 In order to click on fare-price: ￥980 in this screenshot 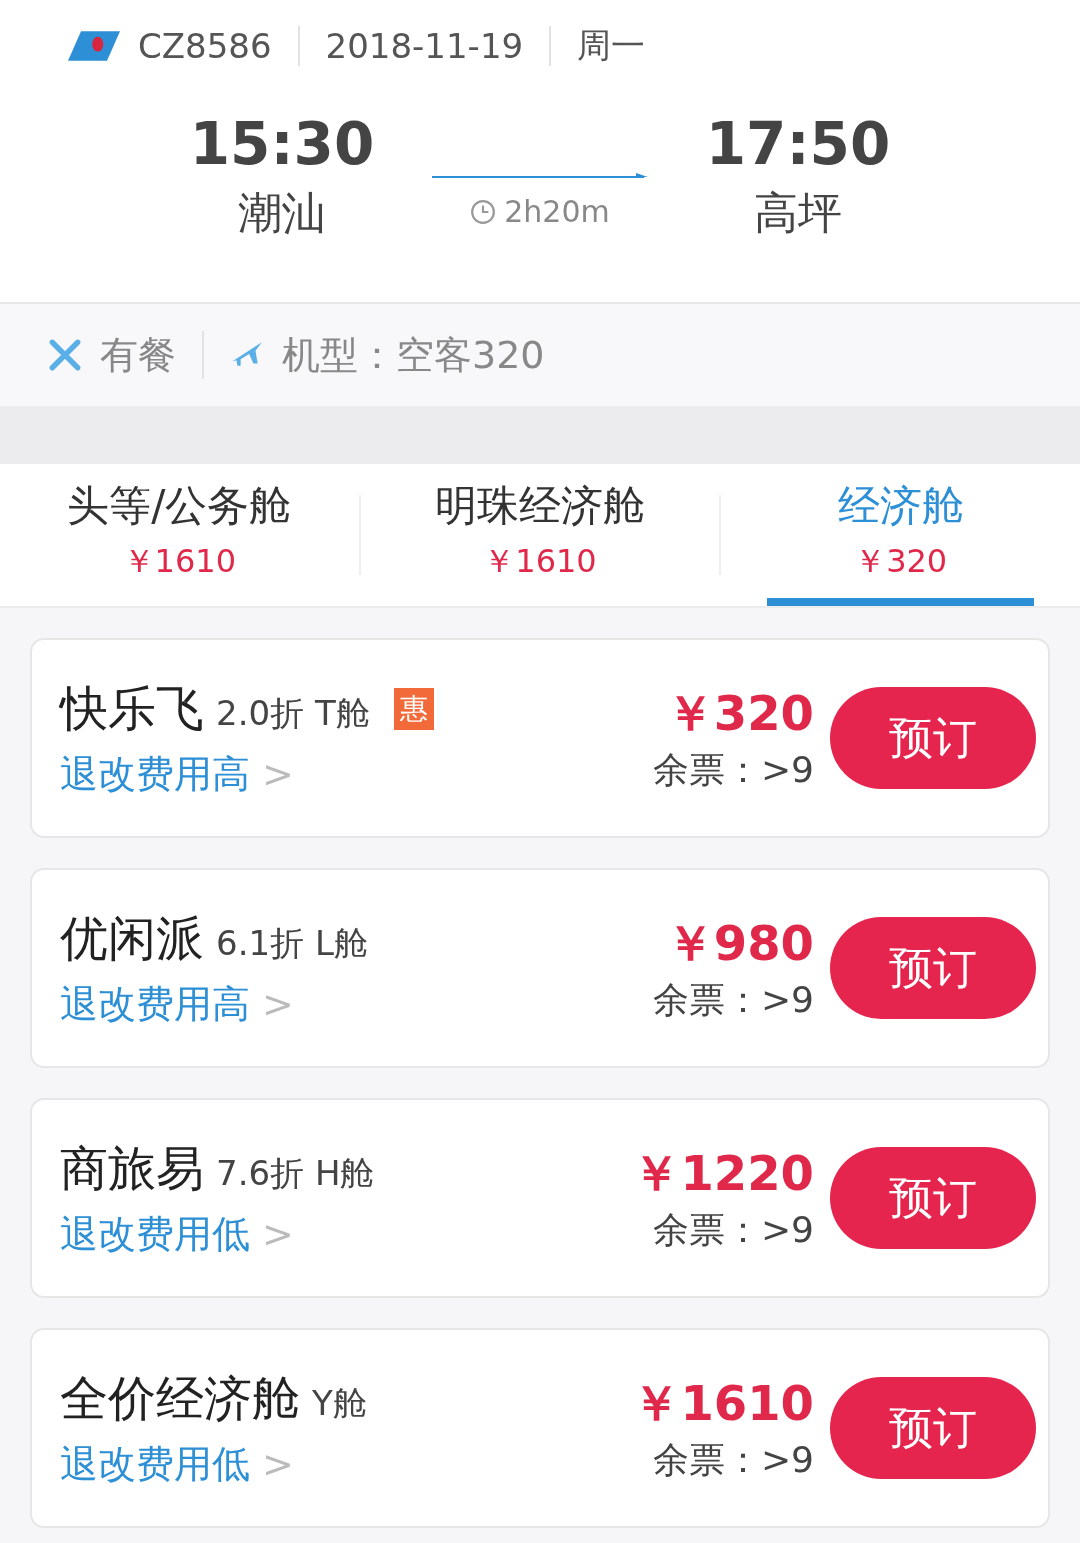, I will do `click(739, 943)`.